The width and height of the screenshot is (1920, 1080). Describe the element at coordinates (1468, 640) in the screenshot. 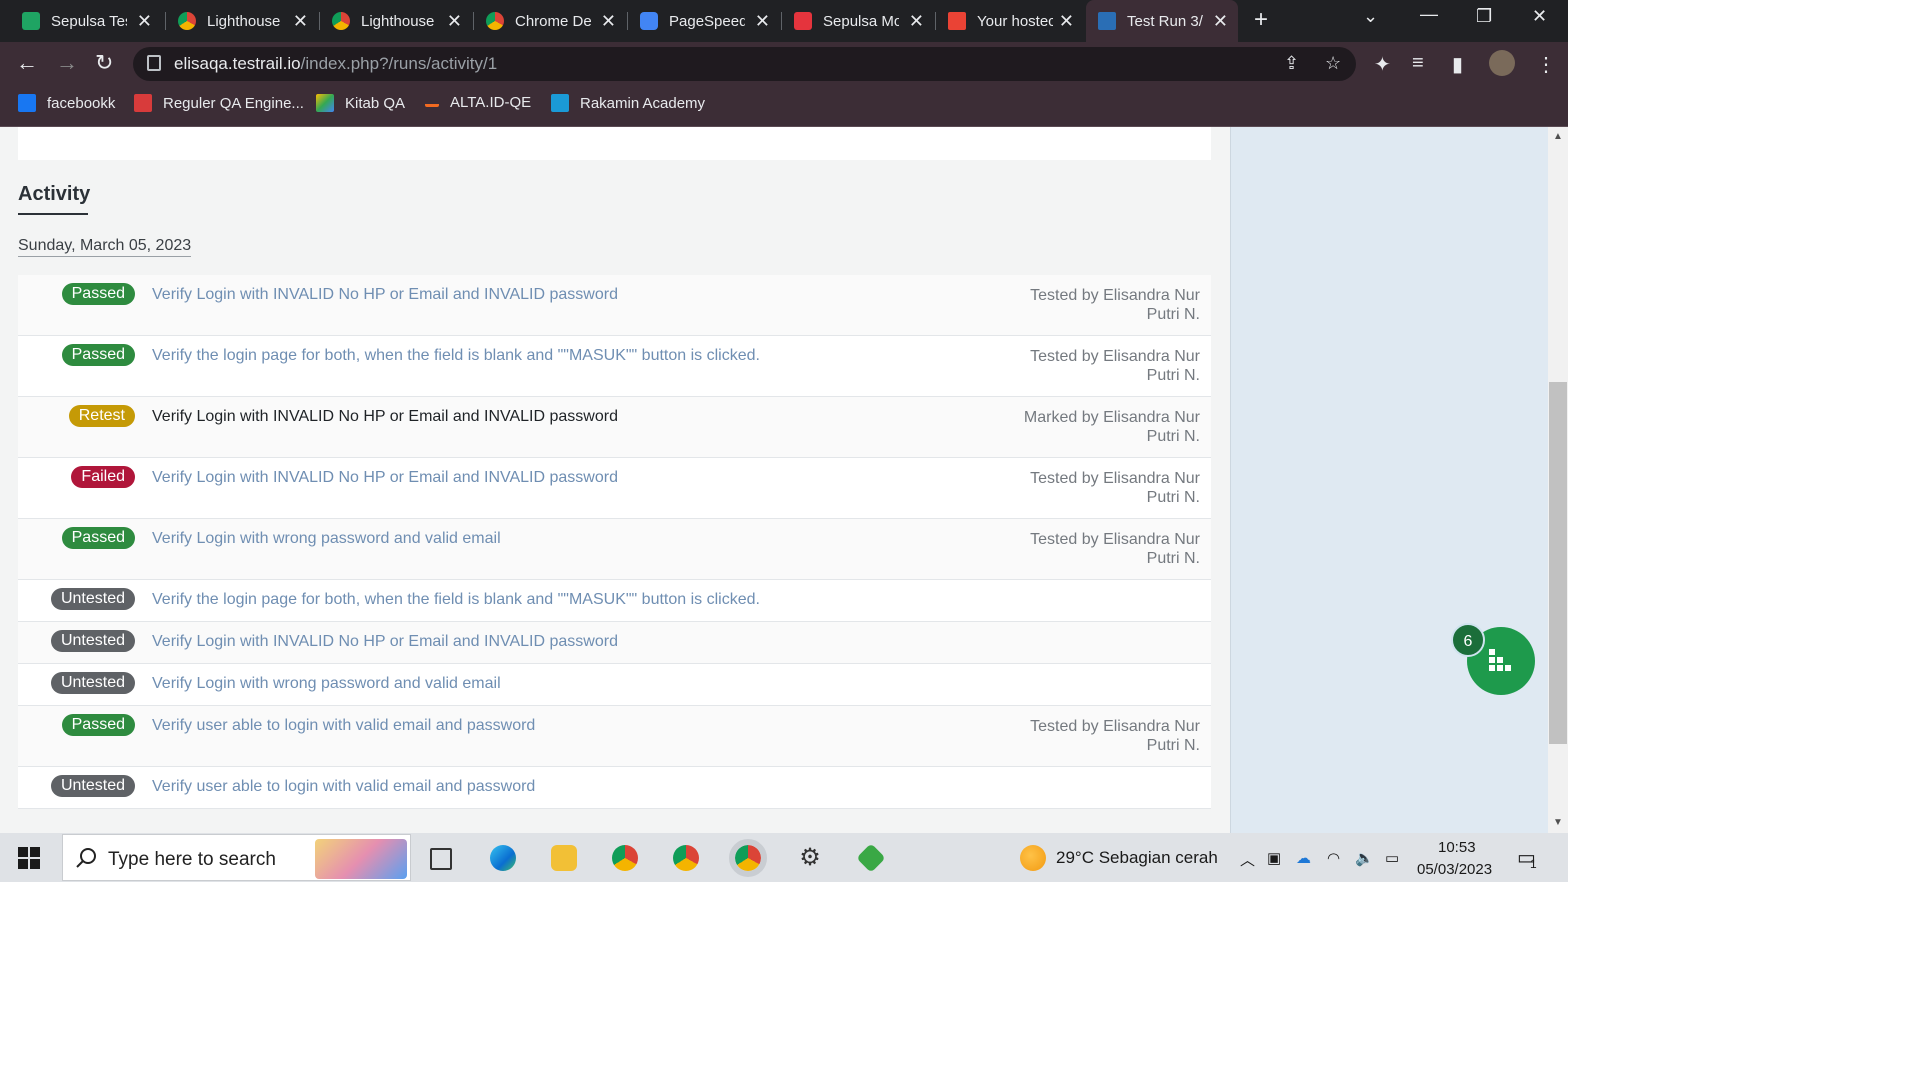

I see `fab-count-badge: 6` at that location.